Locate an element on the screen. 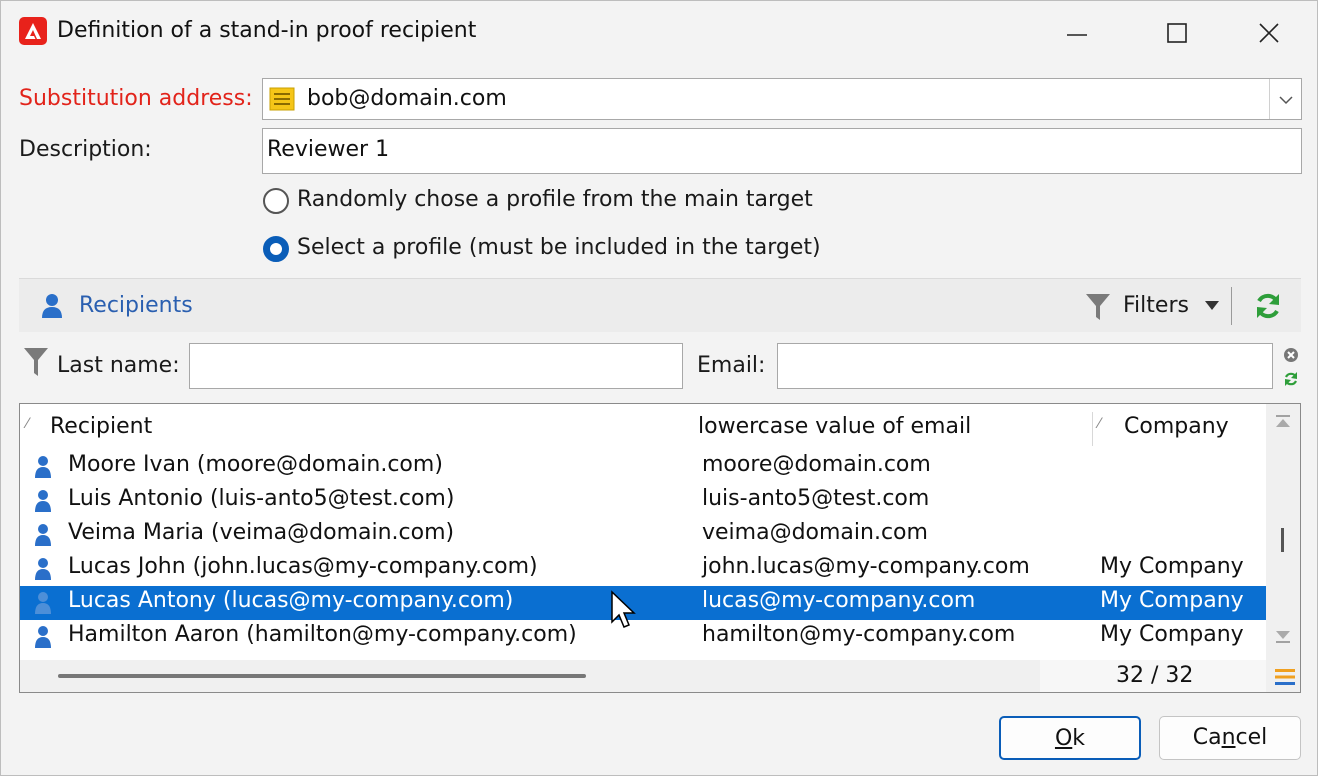 The image size is (1318, 776). address-list-icon is located at coordinates (282, 99).